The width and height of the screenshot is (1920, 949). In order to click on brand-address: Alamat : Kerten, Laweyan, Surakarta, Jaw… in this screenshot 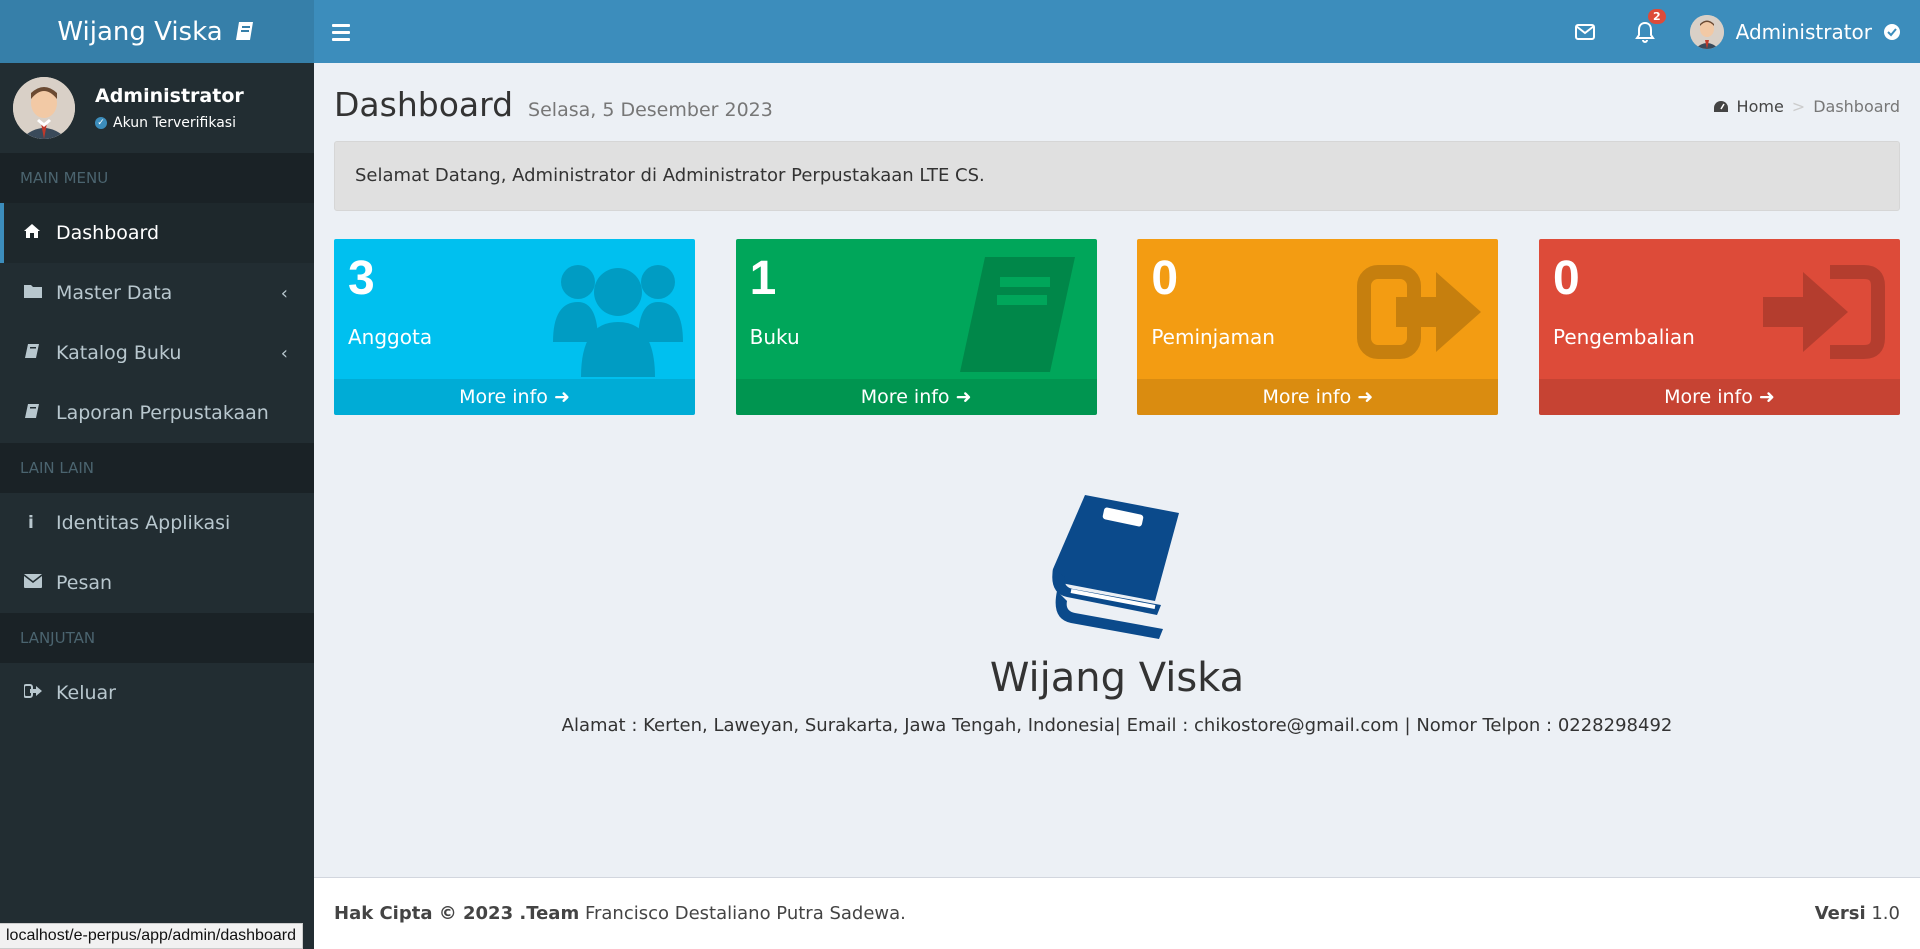, I will do `click(1117, 725)`.